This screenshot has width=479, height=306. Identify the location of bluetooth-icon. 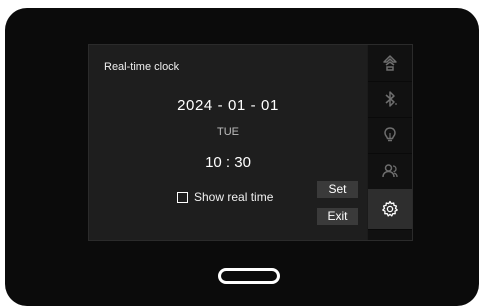
(391, 99).